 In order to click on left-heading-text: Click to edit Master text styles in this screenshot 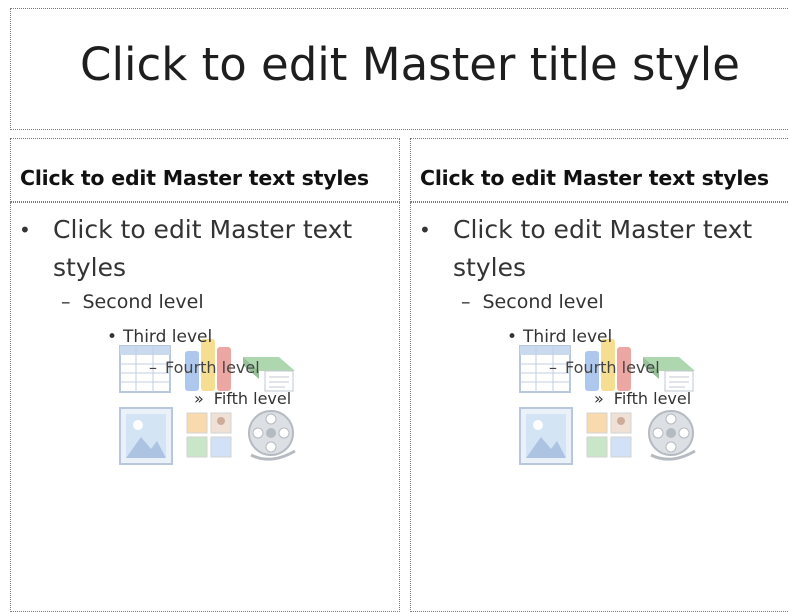, I will do `click(194, 178)`.